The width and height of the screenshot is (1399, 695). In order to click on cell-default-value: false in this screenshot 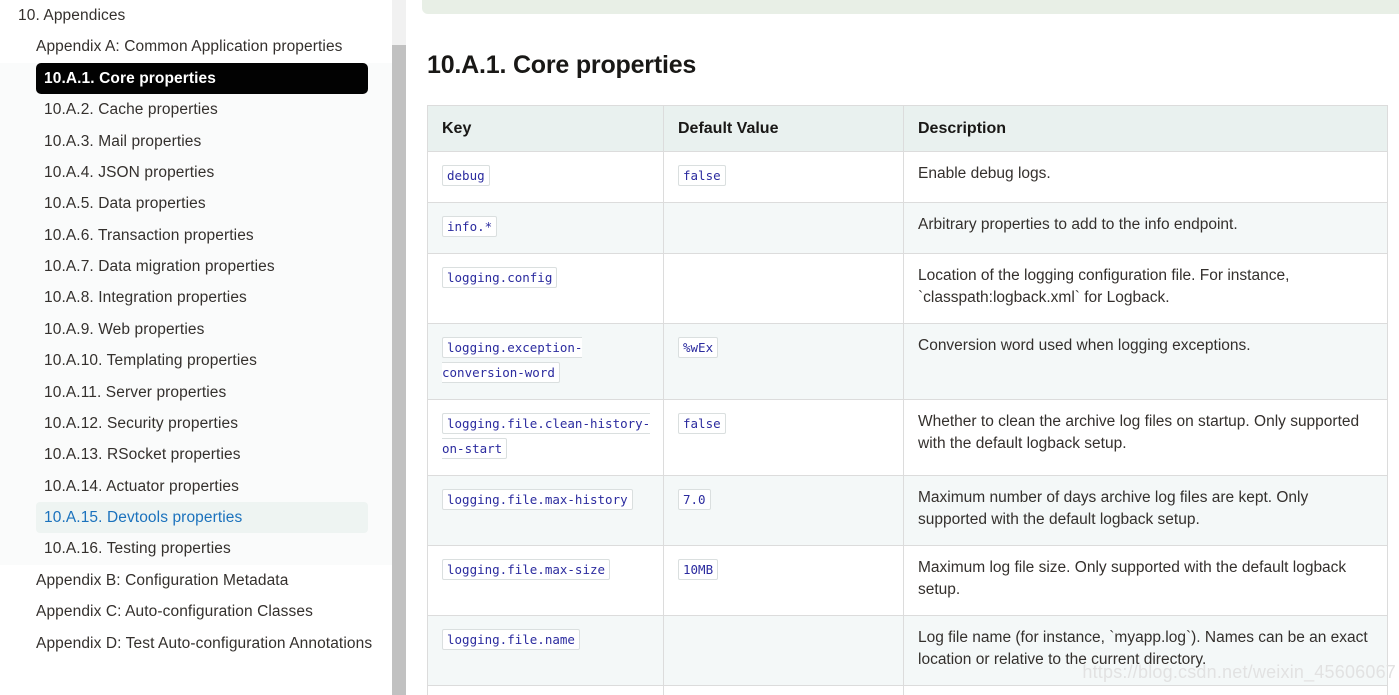, I will do `click(783, 437)`.